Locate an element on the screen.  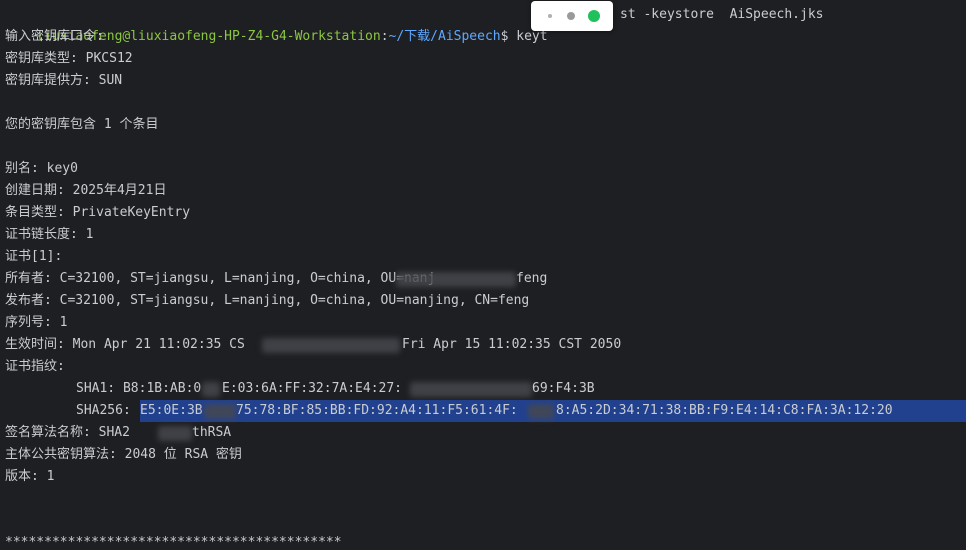
pubkey-line: 主体公共密钥算法: 2048 位 RSA 密钥 is located at coordinates (123, 454).